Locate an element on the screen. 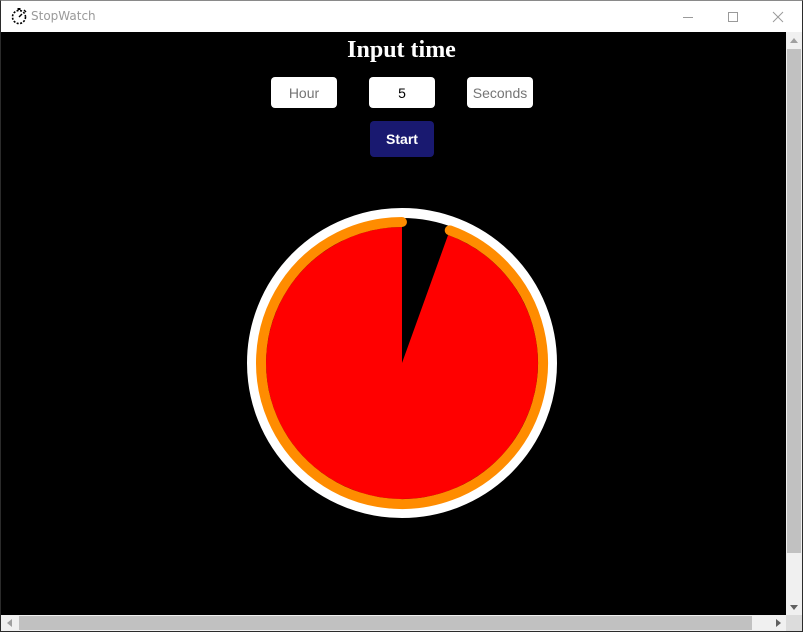 This screenshot has height=632, width=803. remaining-time-pie is located at coordinates (402, 363).